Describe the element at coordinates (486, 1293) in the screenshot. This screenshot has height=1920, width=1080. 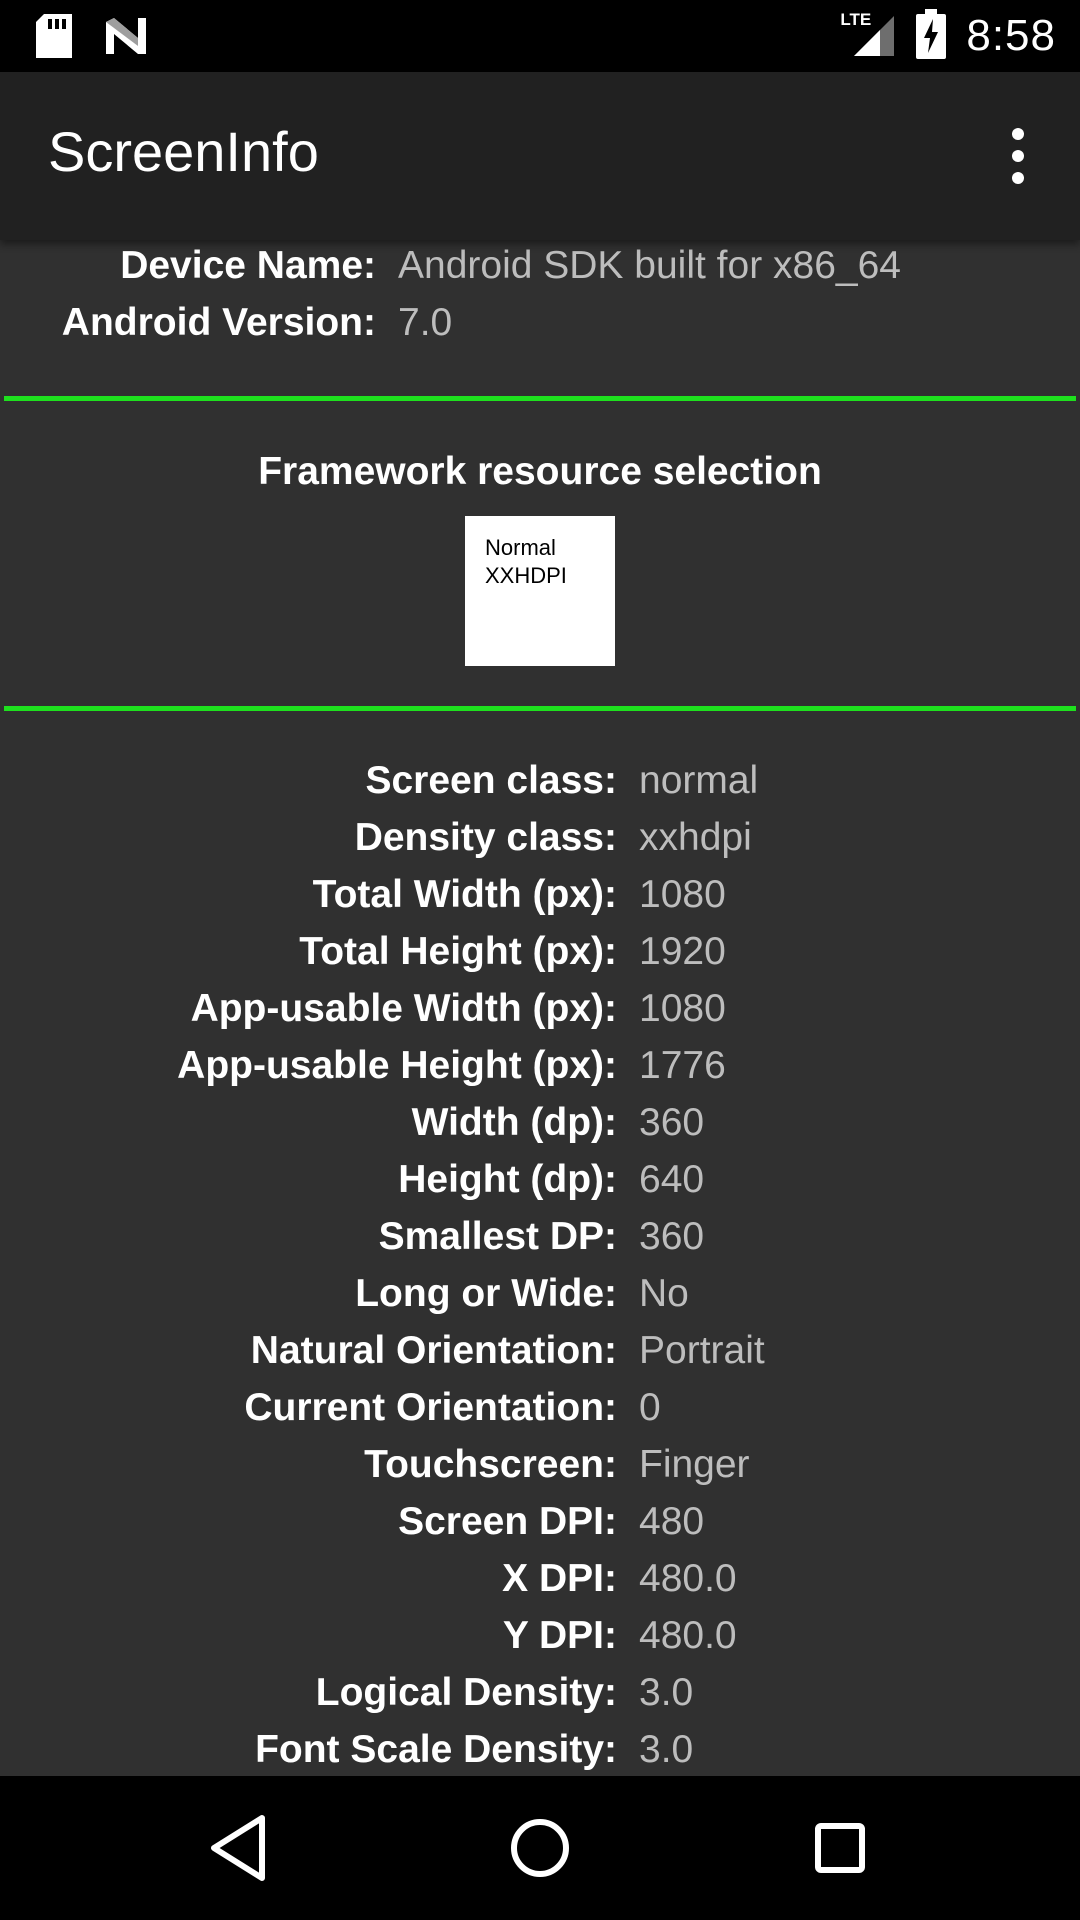
I see `metric-label: Long or Wide:` at that location.